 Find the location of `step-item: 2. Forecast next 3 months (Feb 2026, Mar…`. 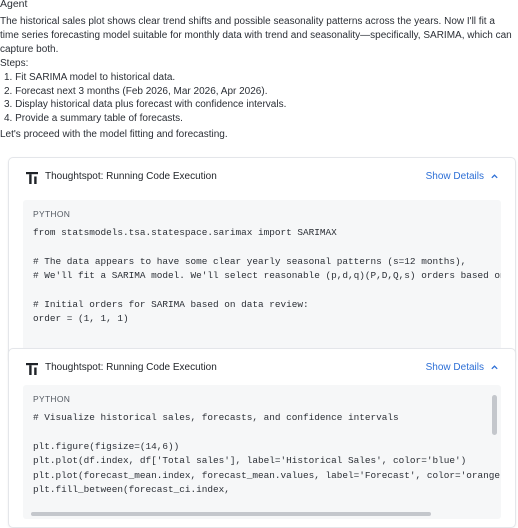

step-item: 2. Forecast next 3 months (Feb 2026, Mar… is located at coordinates (136, 91).